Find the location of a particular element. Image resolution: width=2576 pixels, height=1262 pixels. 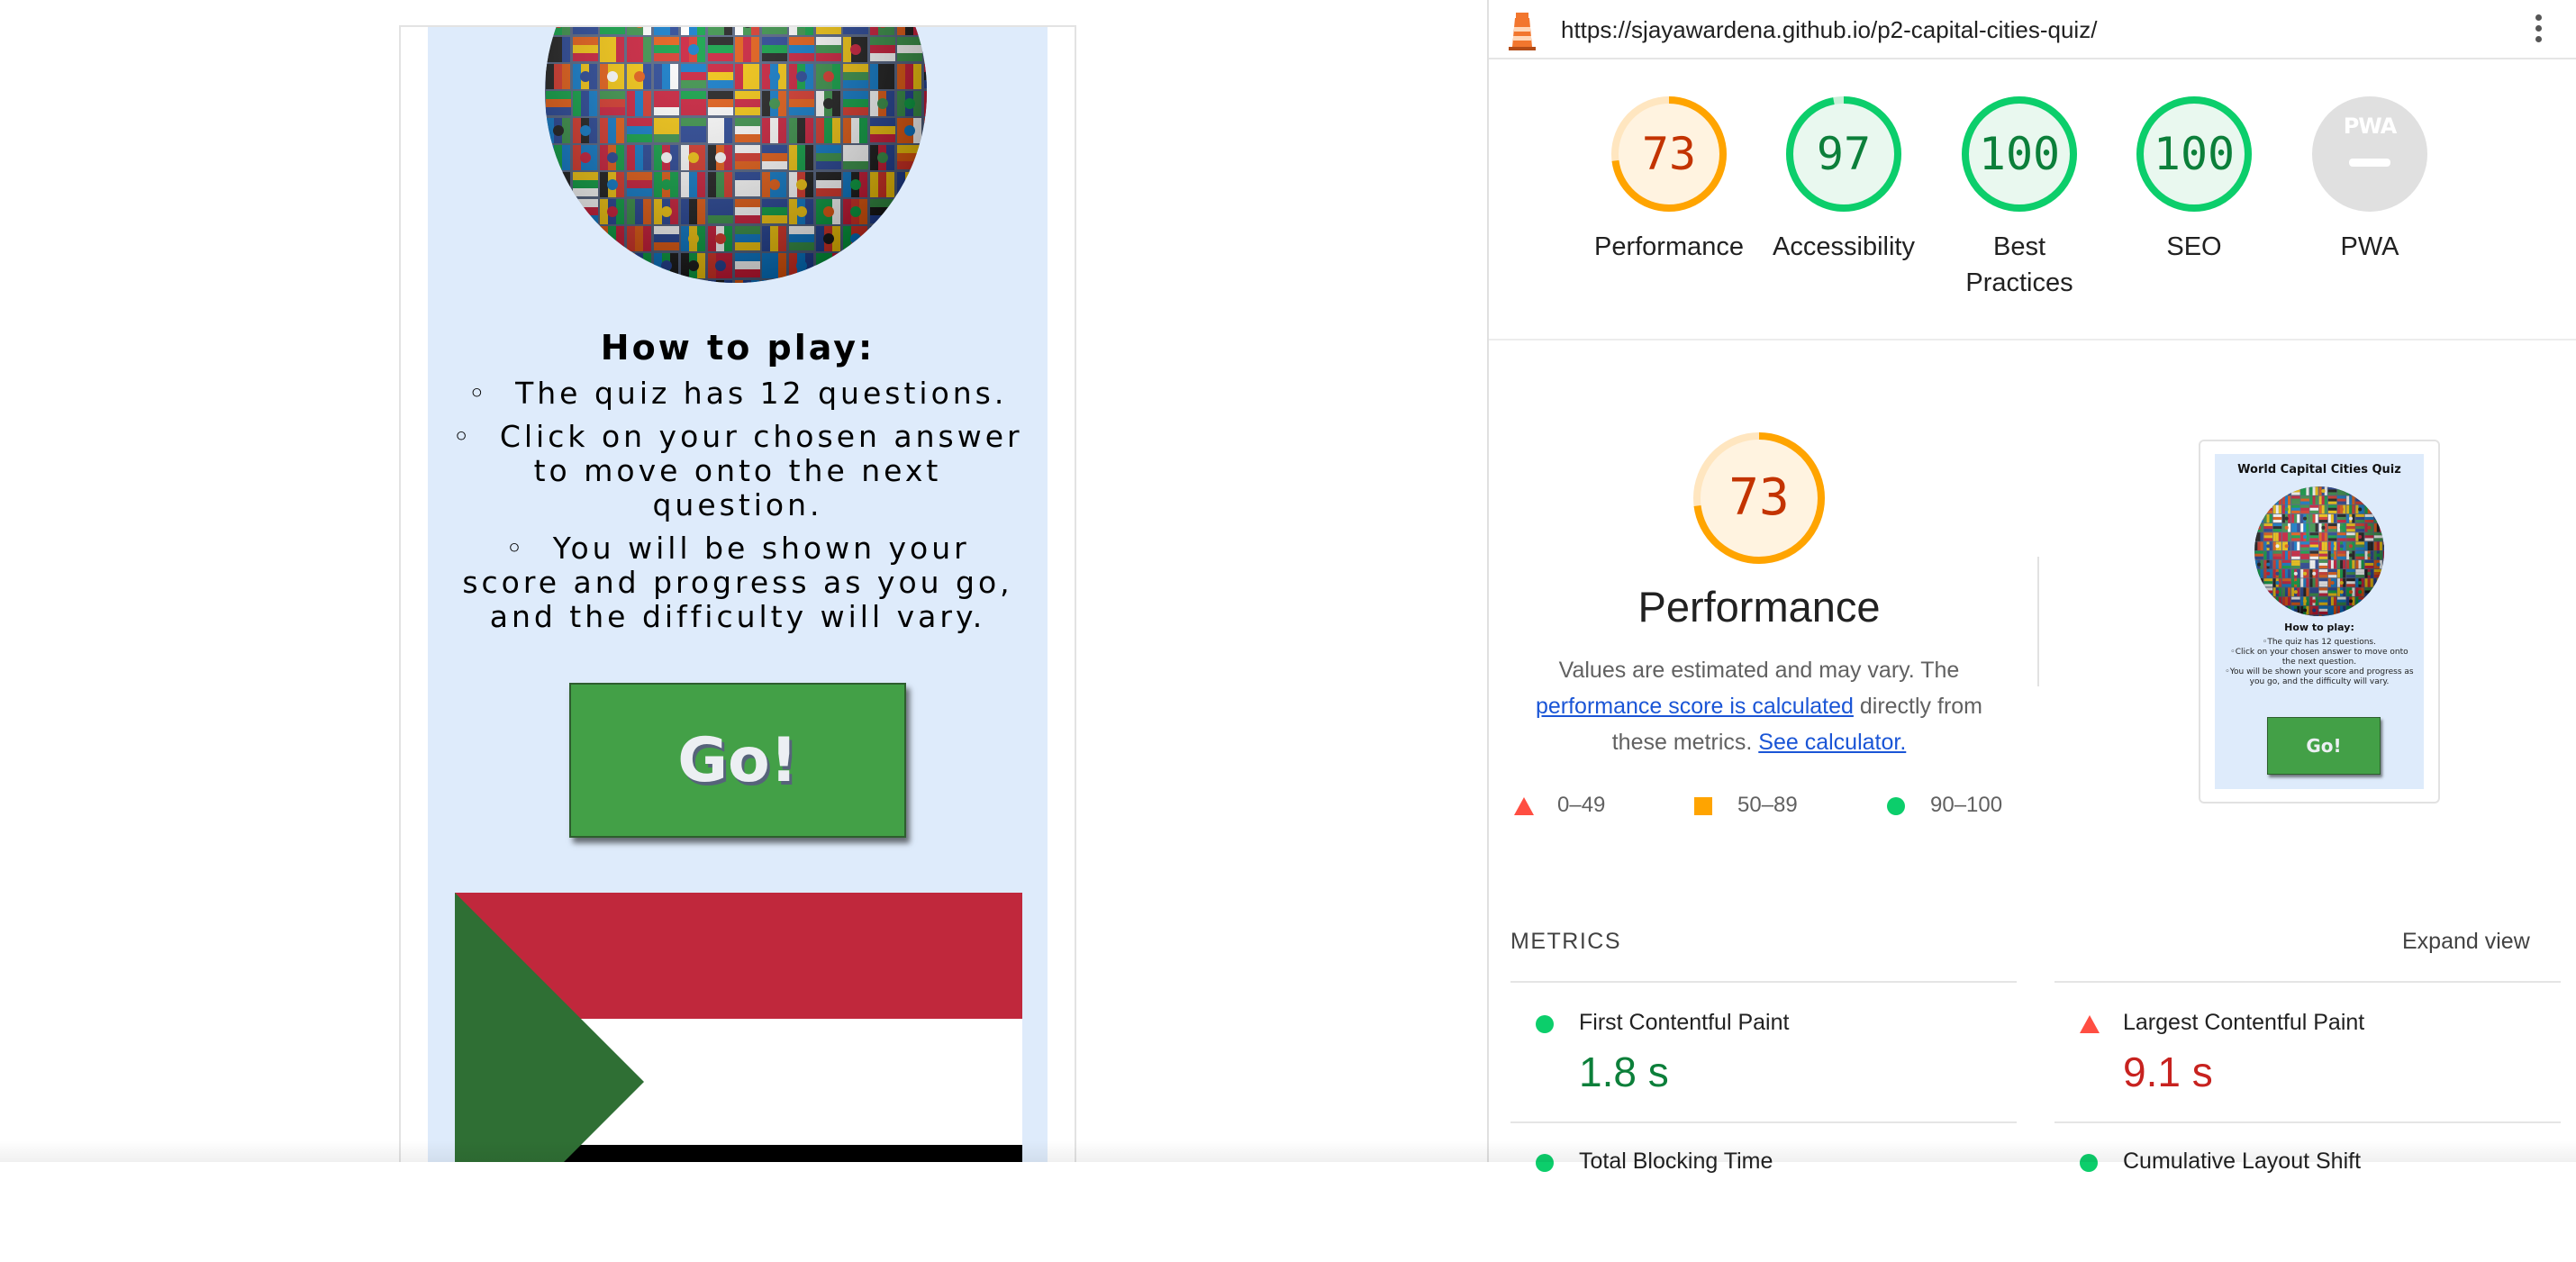

pwa-label: PWA is located at coordinates (2369, 246).